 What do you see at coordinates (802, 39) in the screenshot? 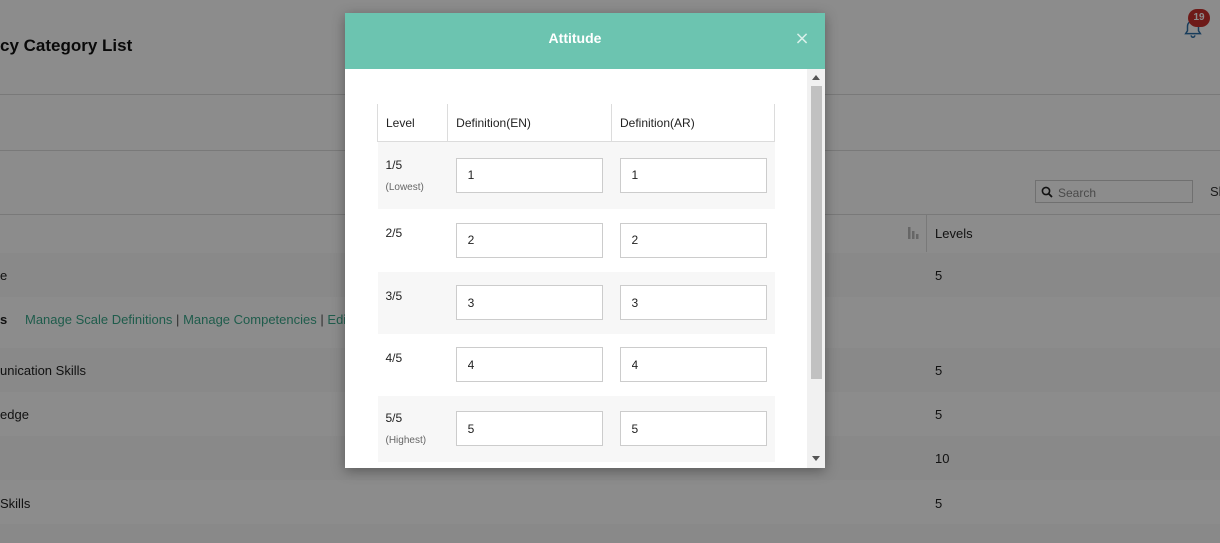
I see `close-icon: ×` at bounding box center [802, 39].